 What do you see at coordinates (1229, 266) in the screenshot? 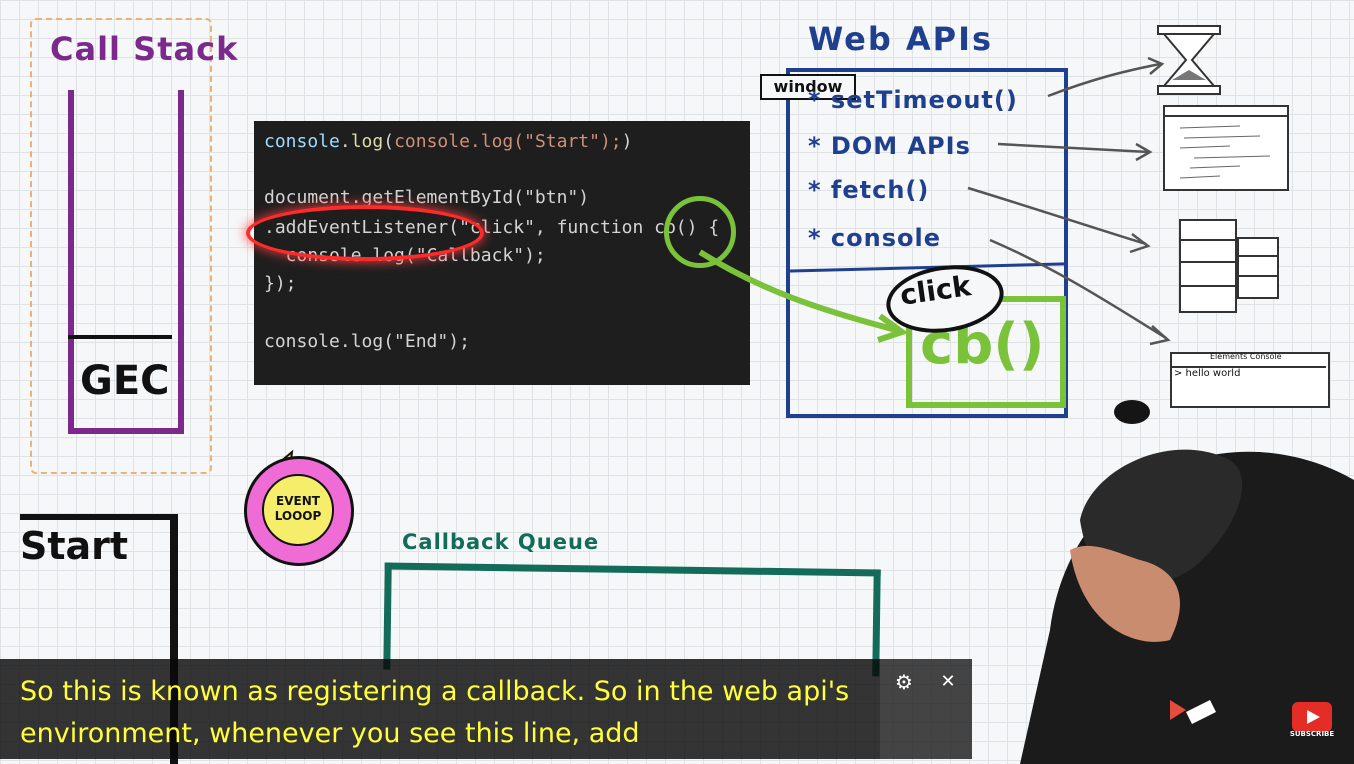
I see `server-icon` at bounding box center [1229, 266].